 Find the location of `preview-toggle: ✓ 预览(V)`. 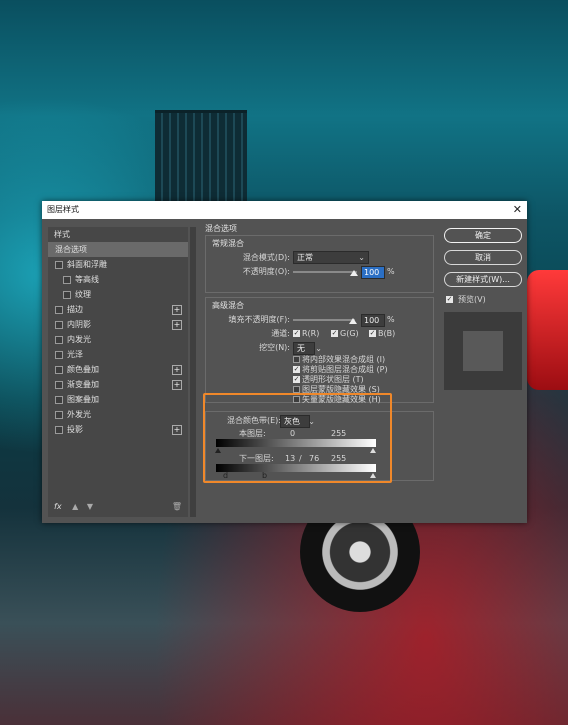

preview-toggle: ✓ 预览(V) is located at coordinates (483, 300).